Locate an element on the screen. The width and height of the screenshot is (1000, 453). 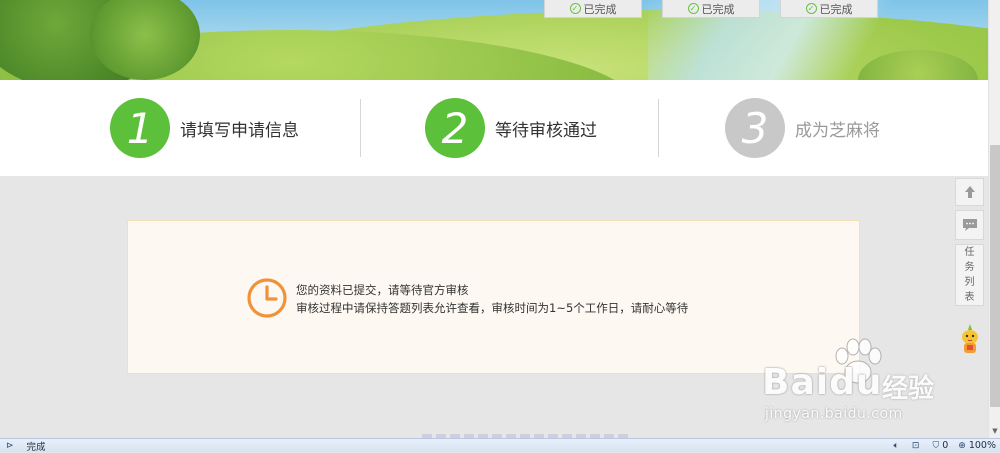
step-number-circle: 3 is located at coordinates (755, 128).